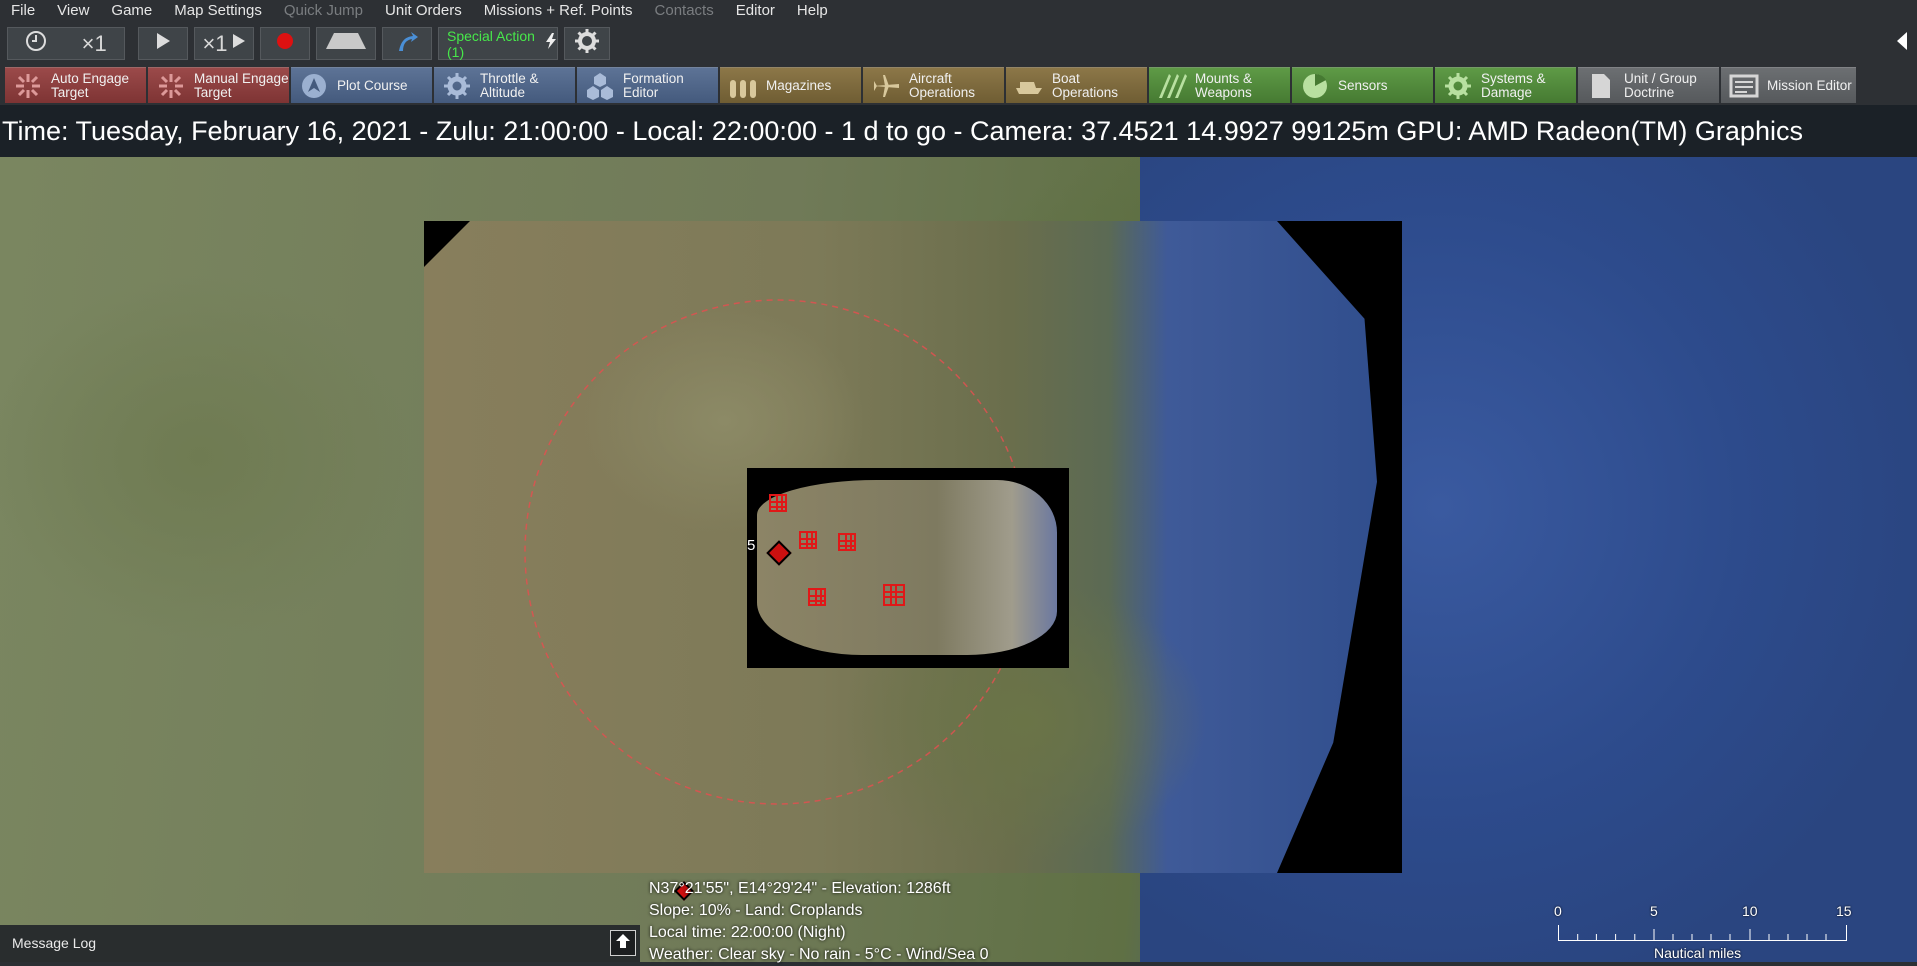  I want to click on formation-icon, so click(600, 86).